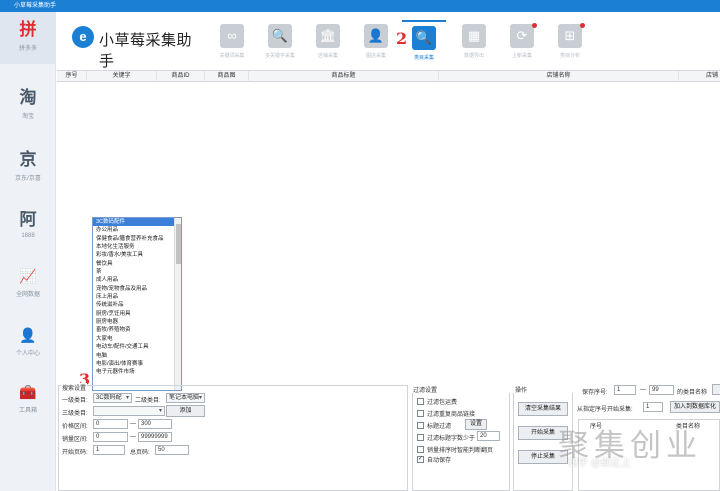 The height and width of the screenshot is (491, 720). Describe the element at coordinates (375, 56) in the screenshot. I see `tool-label: 图店采集` at that location.